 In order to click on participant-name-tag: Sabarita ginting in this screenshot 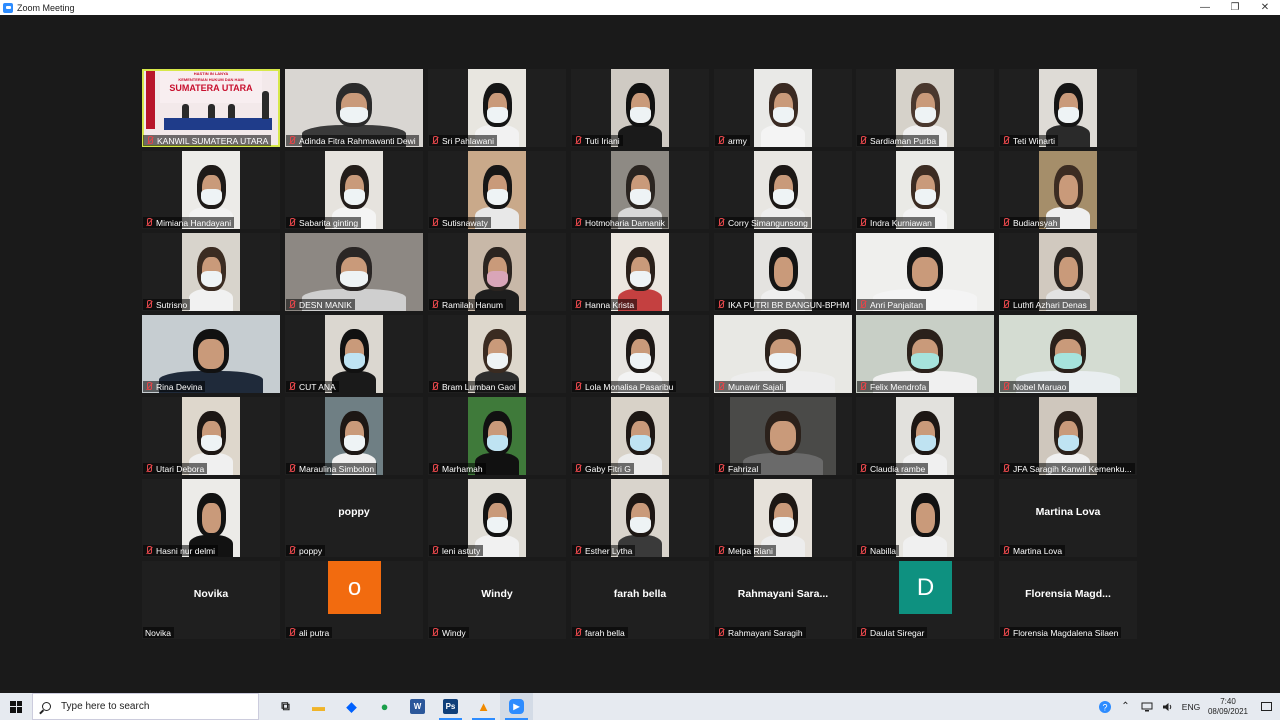, I will do `click(324, 222)`.